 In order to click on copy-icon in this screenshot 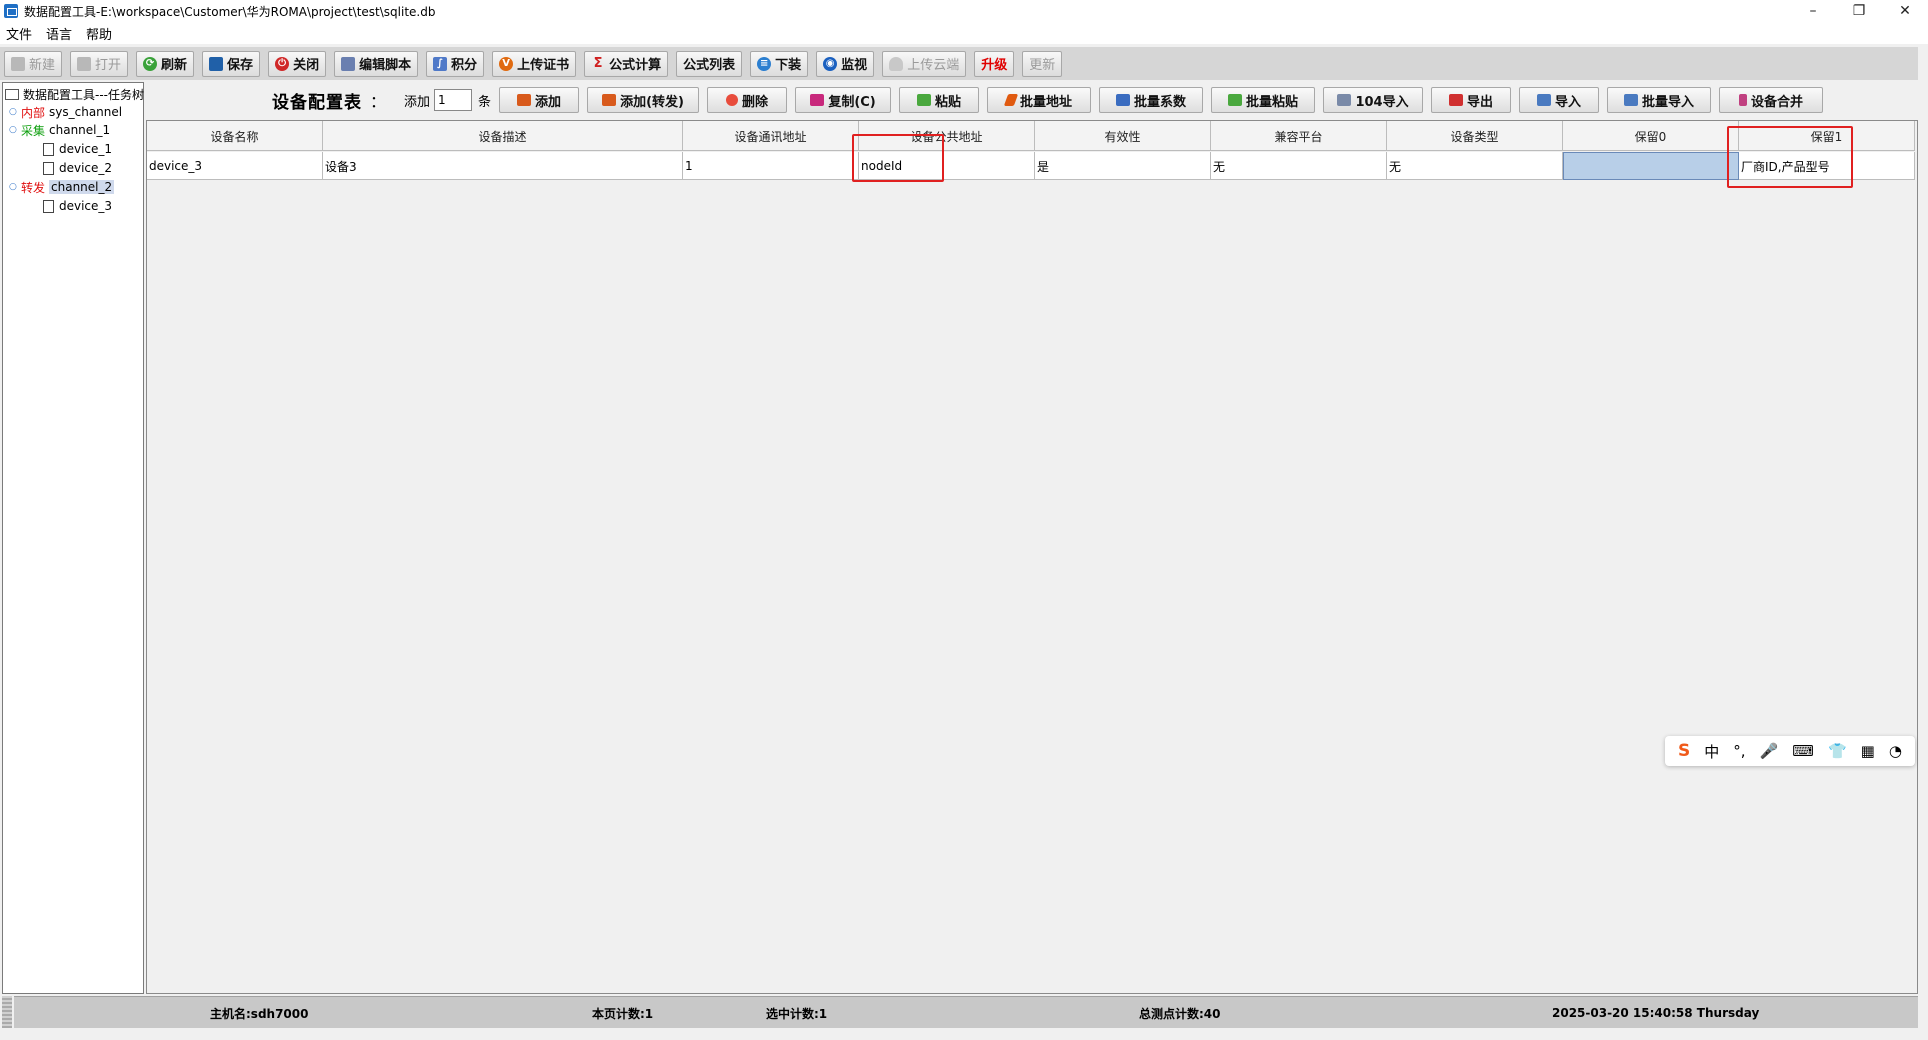, I will do `click(817, 100)`.